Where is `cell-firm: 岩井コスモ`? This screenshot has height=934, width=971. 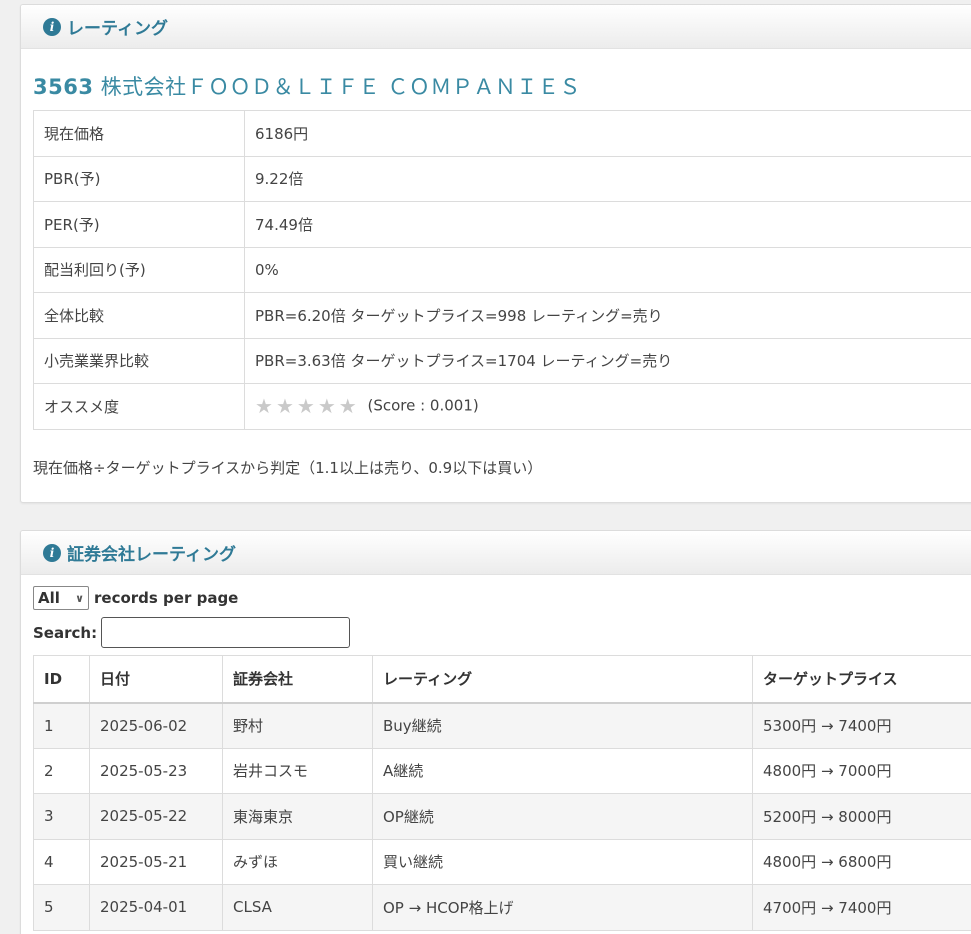
cell-firm: 岩井コスモ is located at coordinates (297, 770).